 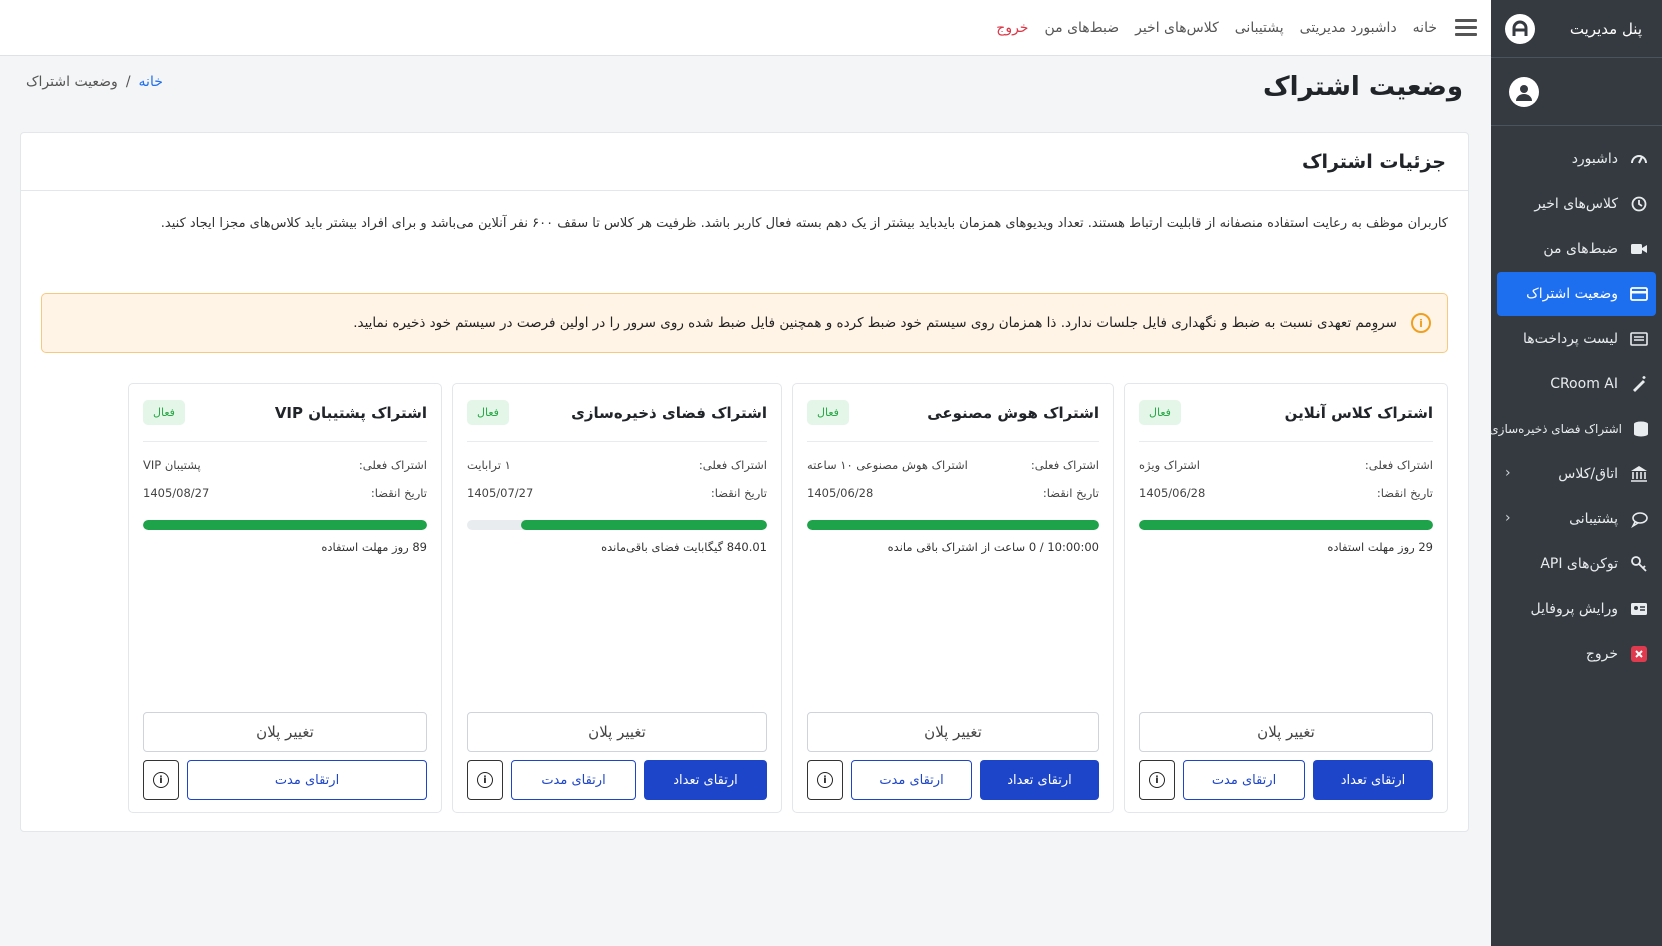 I want to click on subscription-card-header: اشتراک کلاس آنلاین فعال, so click(x=1286, y=413).